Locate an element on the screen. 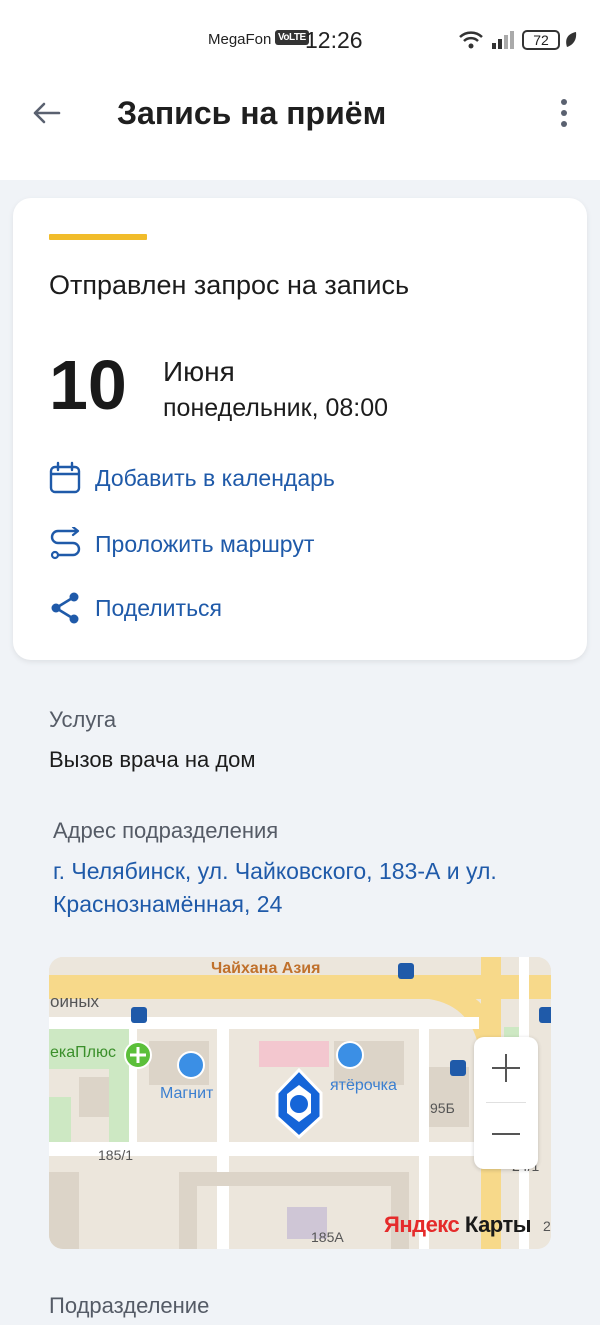 The image size is (600, 1325). action-label: Поделиться is located at coordinates (159, 607).